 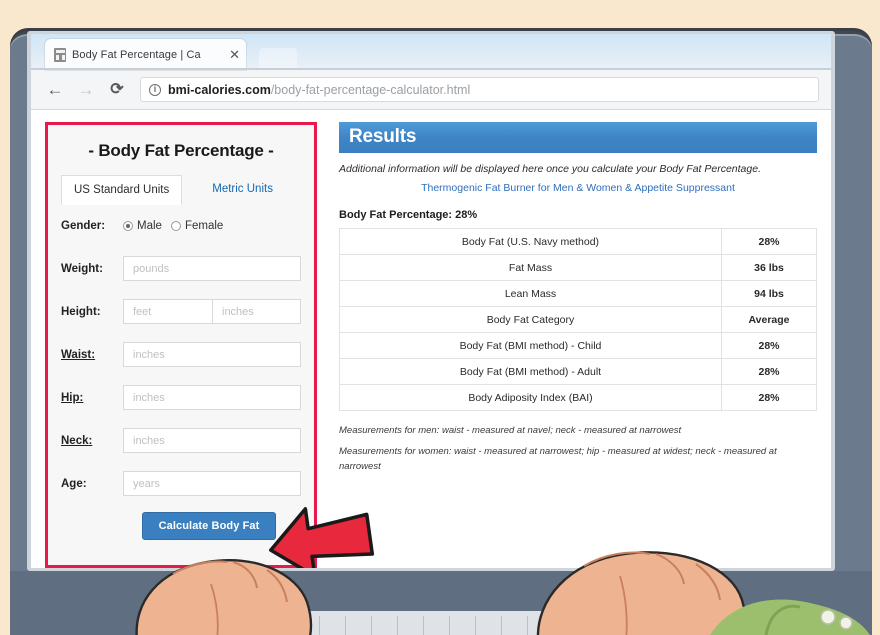 What do you see at coordinates (82, 268) in the screenshot?
I see `weight-label: Weight:` at bounding box center [82, 268].